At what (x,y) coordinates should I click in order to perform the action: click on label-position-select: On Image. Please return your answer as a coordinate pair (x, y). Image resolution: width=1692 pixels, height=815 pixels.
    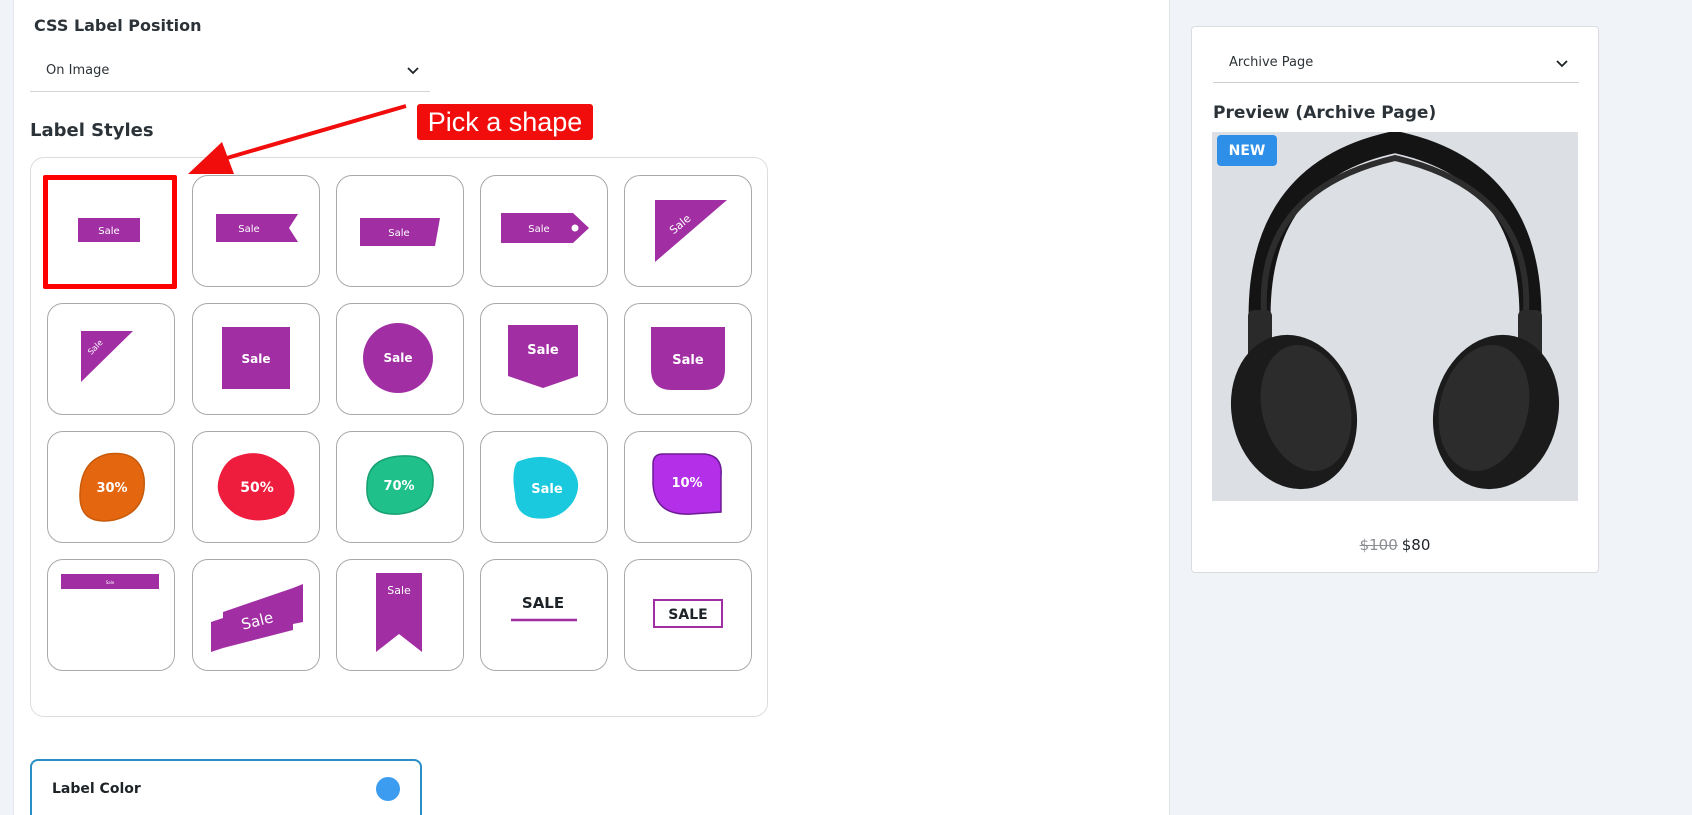
    Looking at the image, I should click on (230, 71).